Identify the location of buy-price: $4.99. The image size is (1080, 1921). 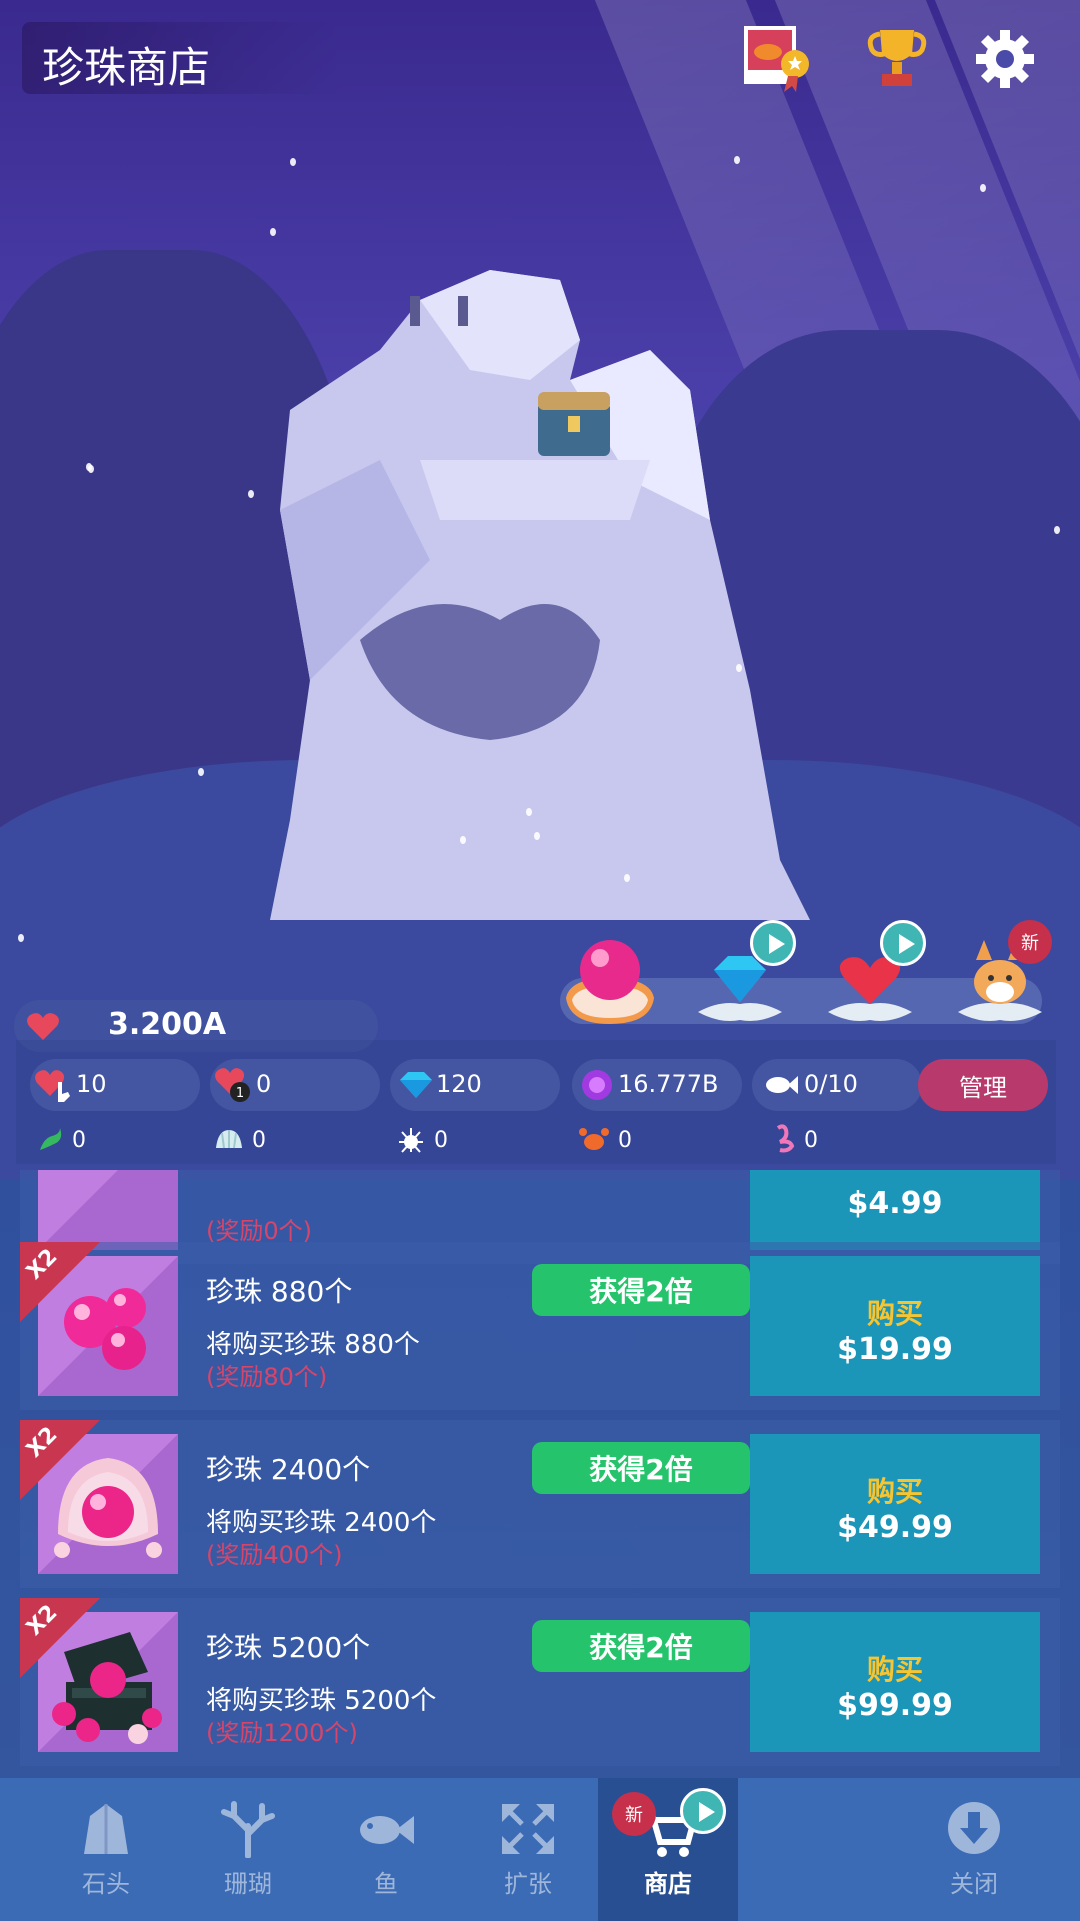
(895, 1203).